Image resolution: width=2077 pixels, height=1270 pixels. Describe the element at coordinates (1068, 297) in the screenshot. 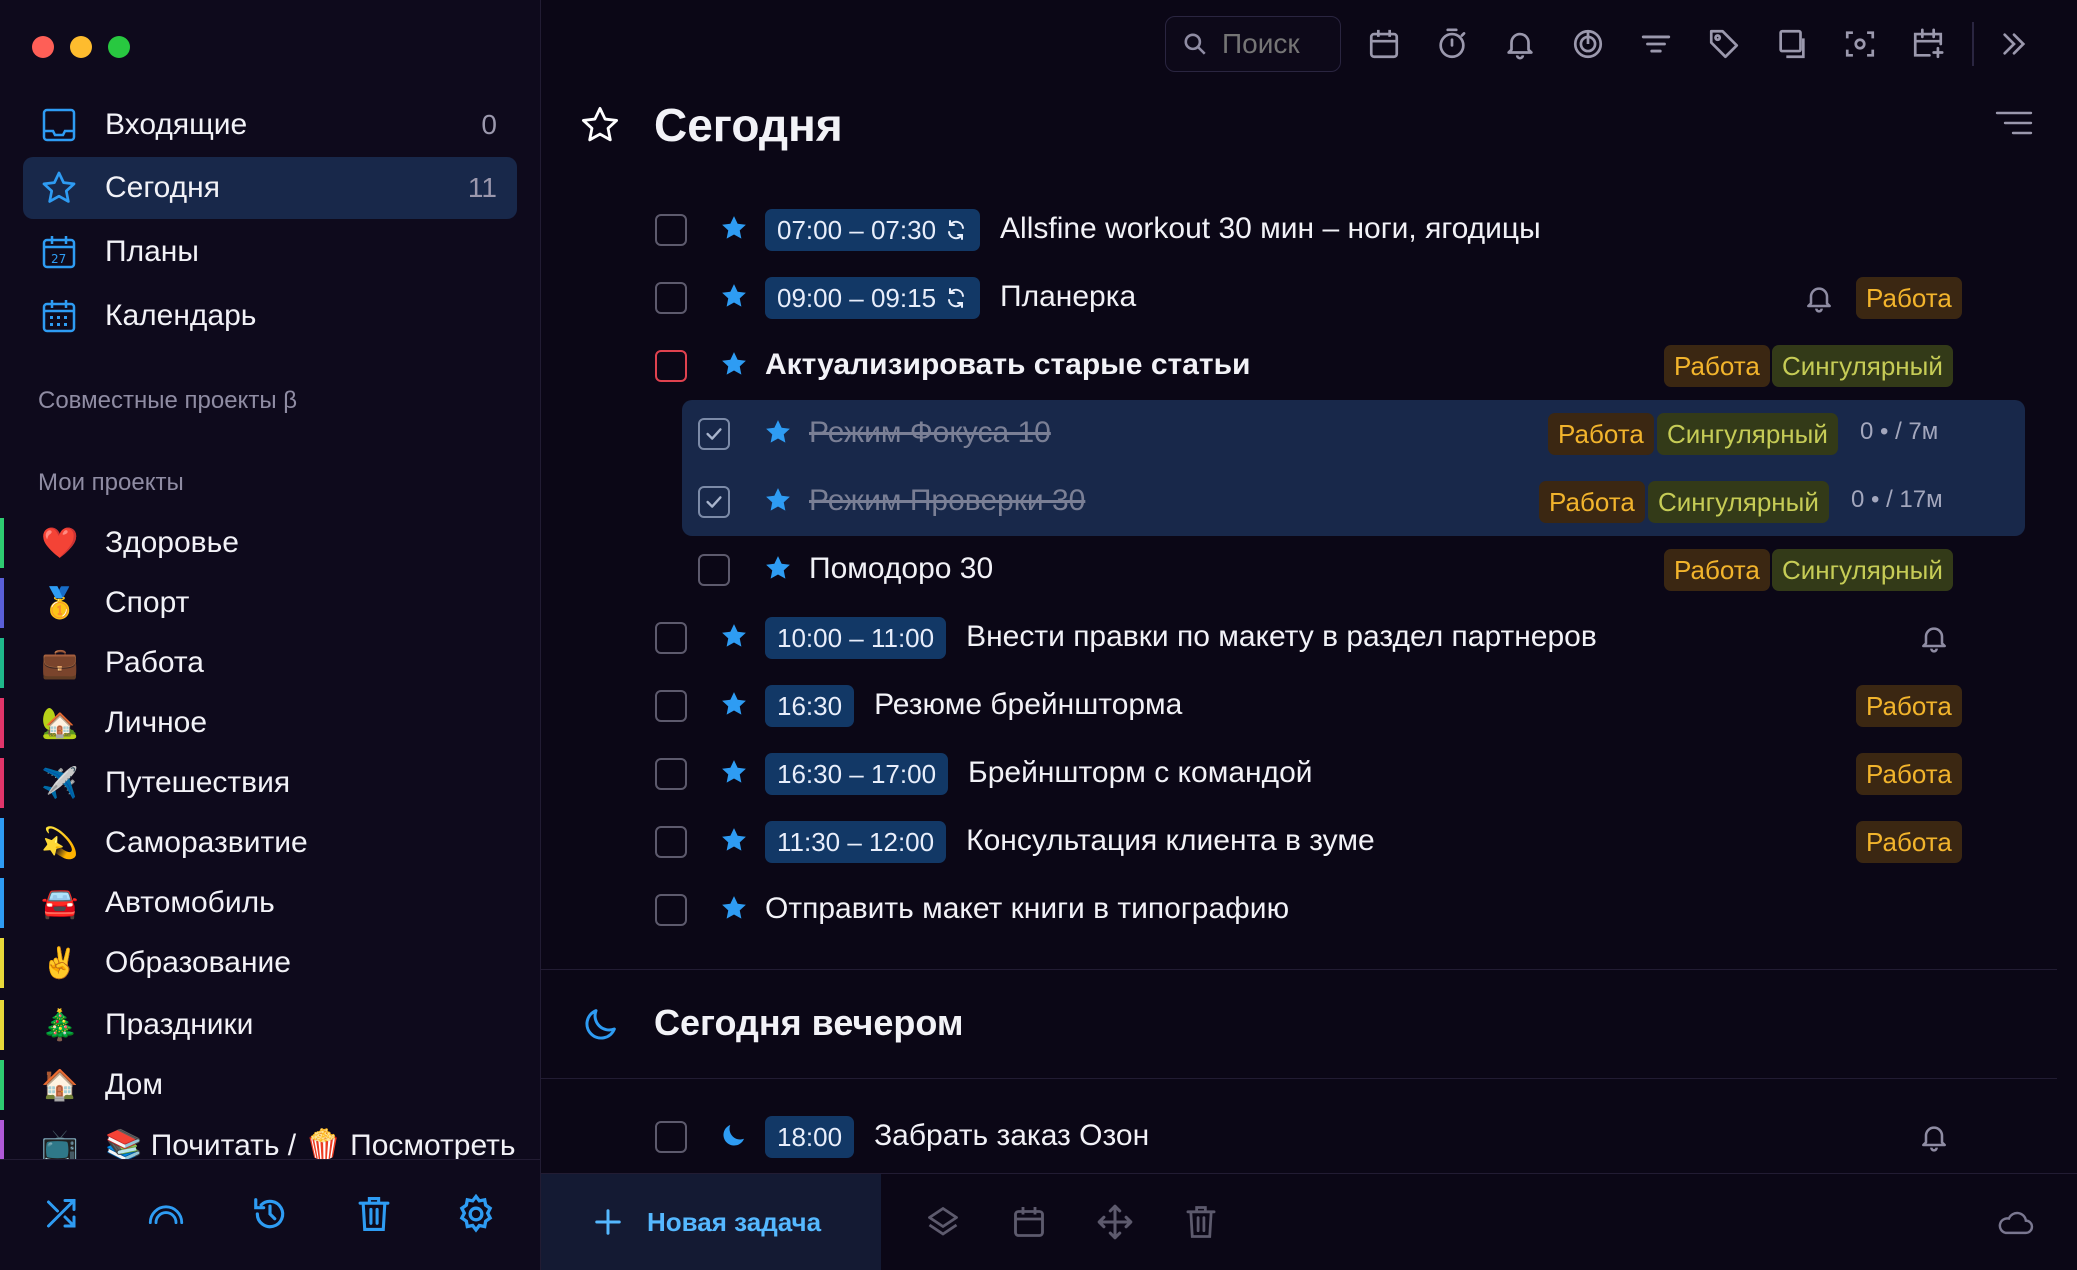

I see `task-title: Планерка` at that location.